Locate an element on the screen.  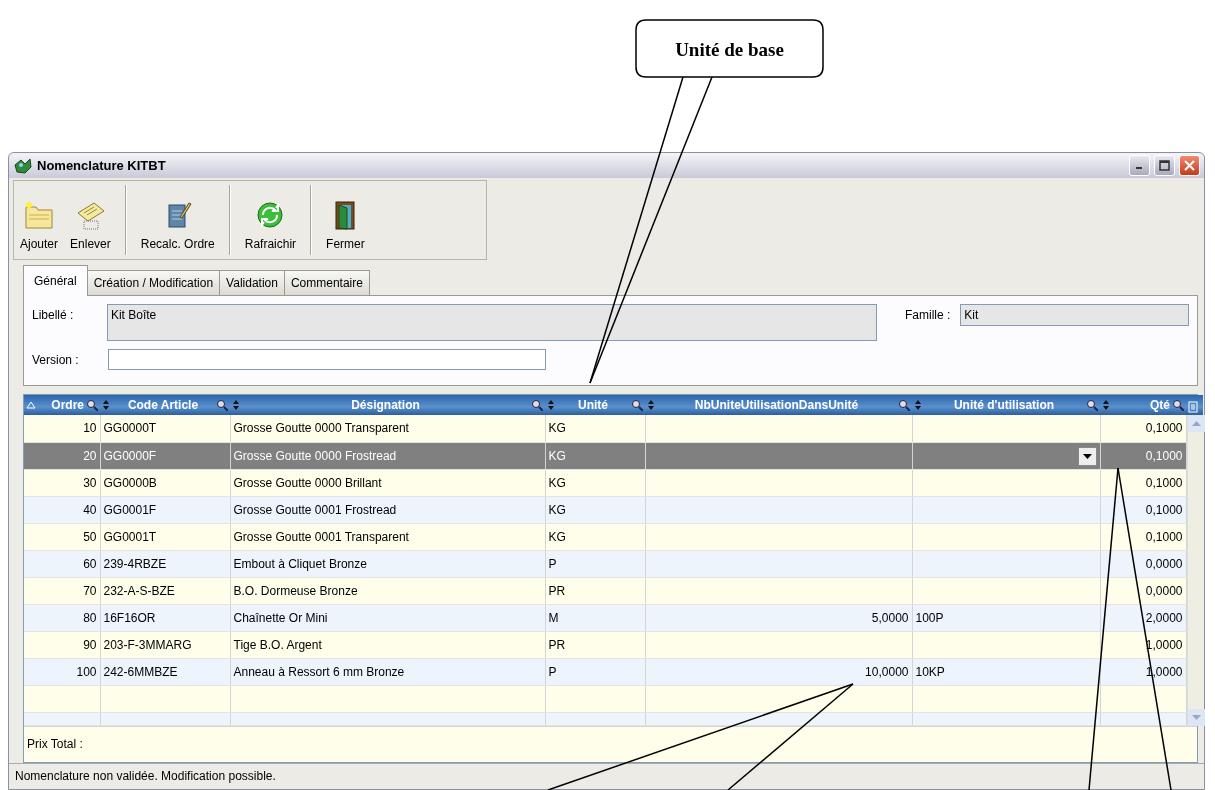
table-cell: M is located at coordinates (595, 618).